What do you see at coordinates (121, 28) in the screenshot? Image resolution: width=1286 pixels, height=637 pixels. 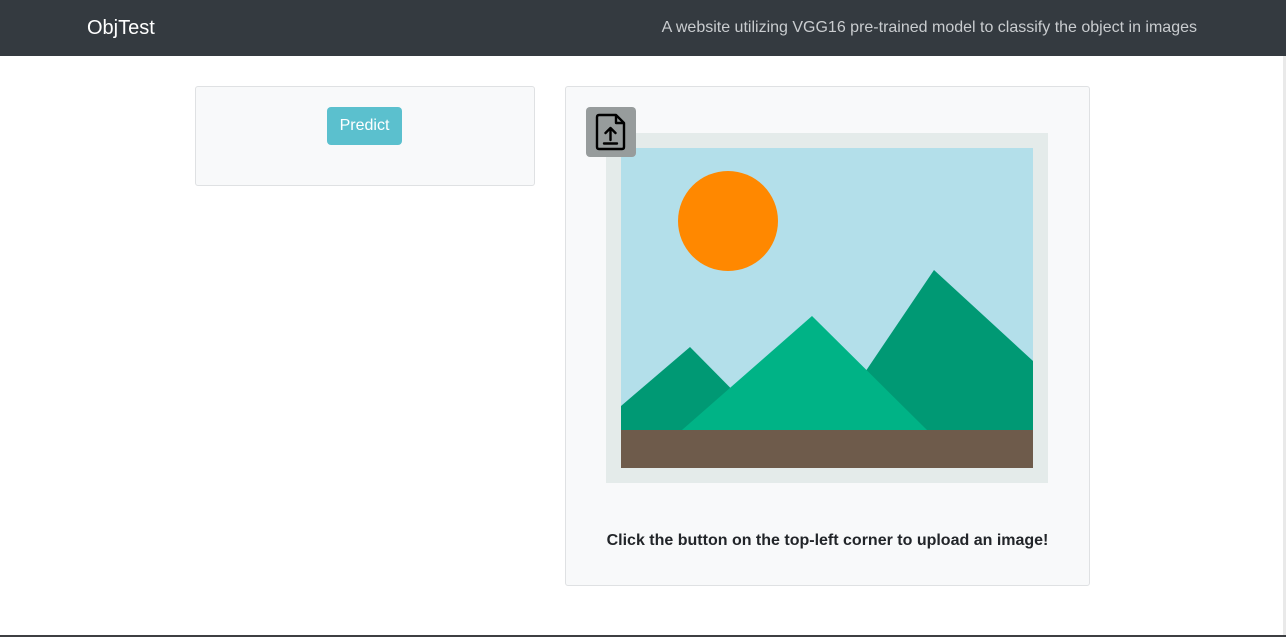 I see `brand-link: ObjTest` at bounding box center [121, 28].